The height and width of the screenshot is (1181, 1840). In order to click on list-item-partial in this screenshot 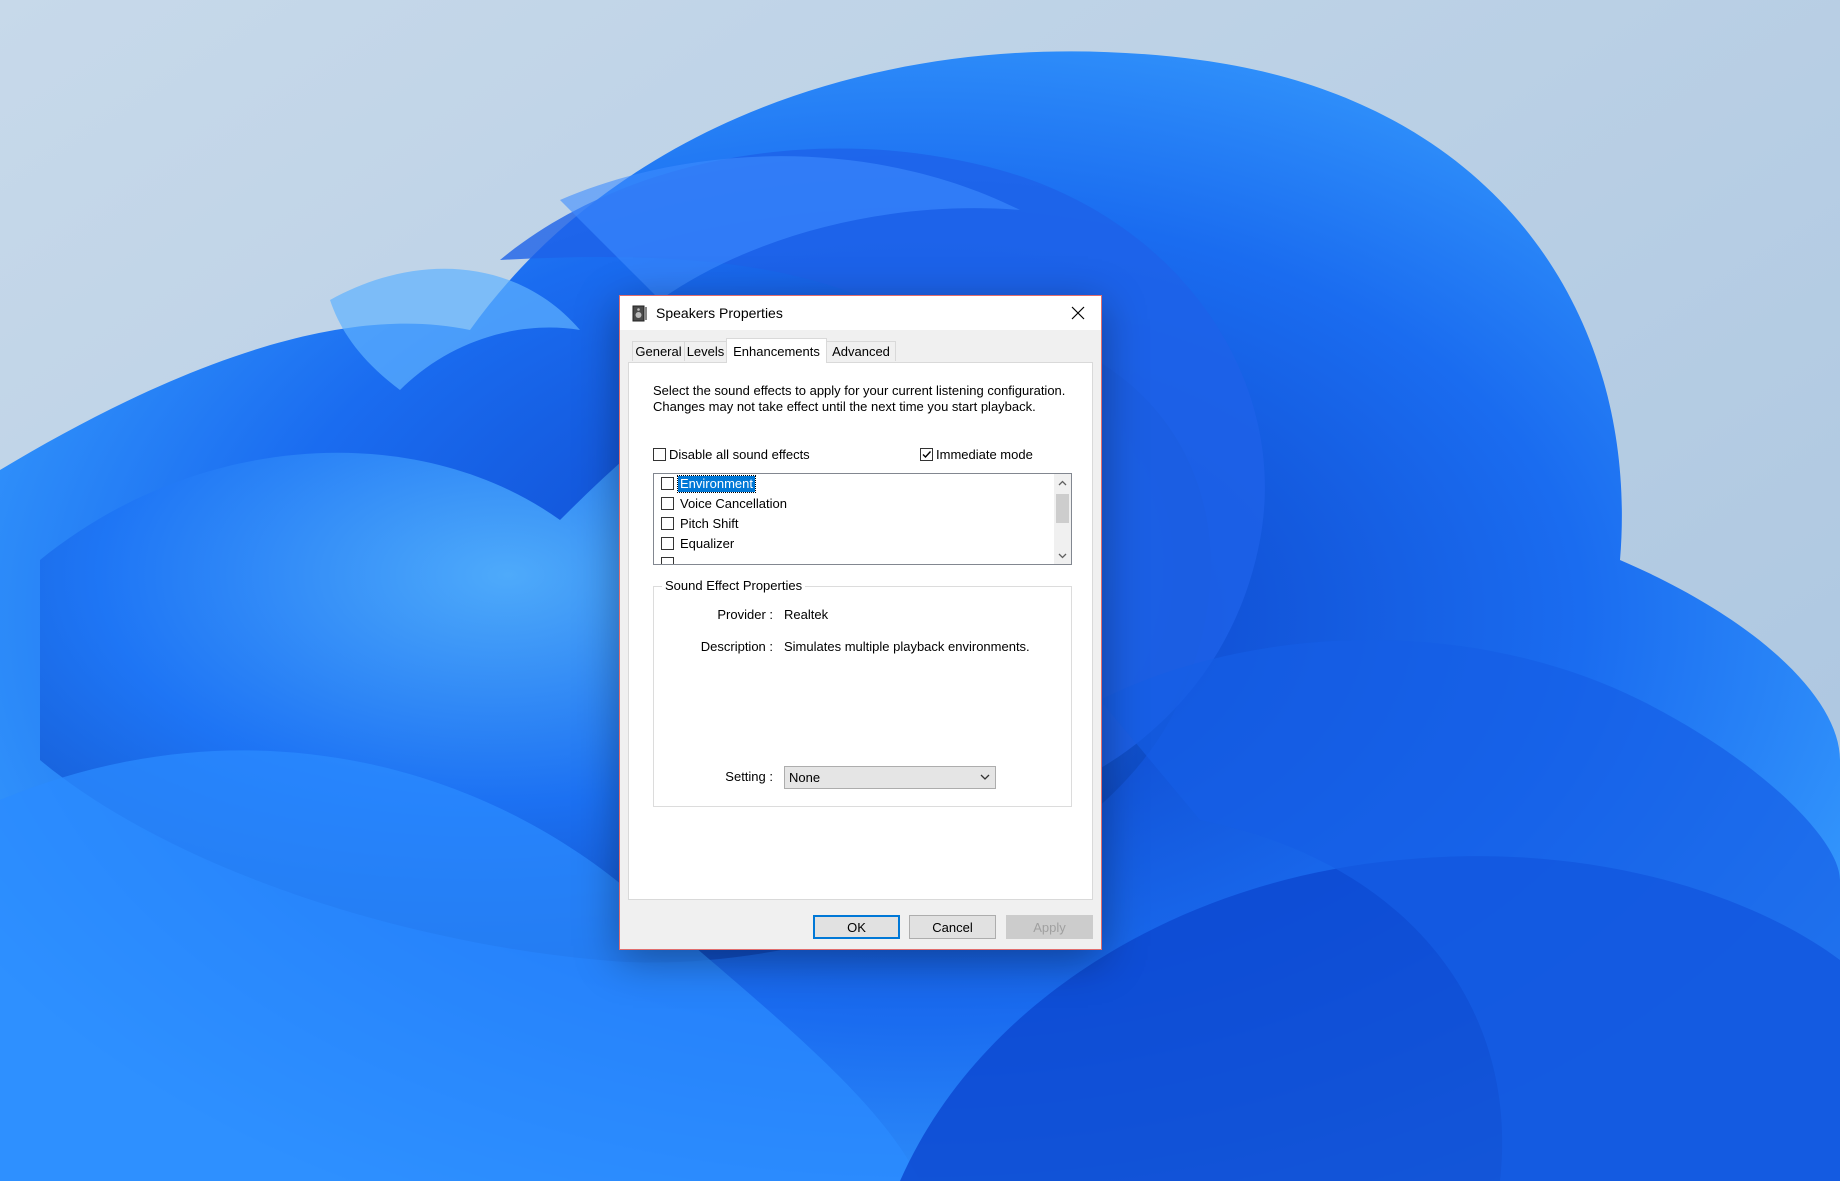, I will do `click(669, 559)`.